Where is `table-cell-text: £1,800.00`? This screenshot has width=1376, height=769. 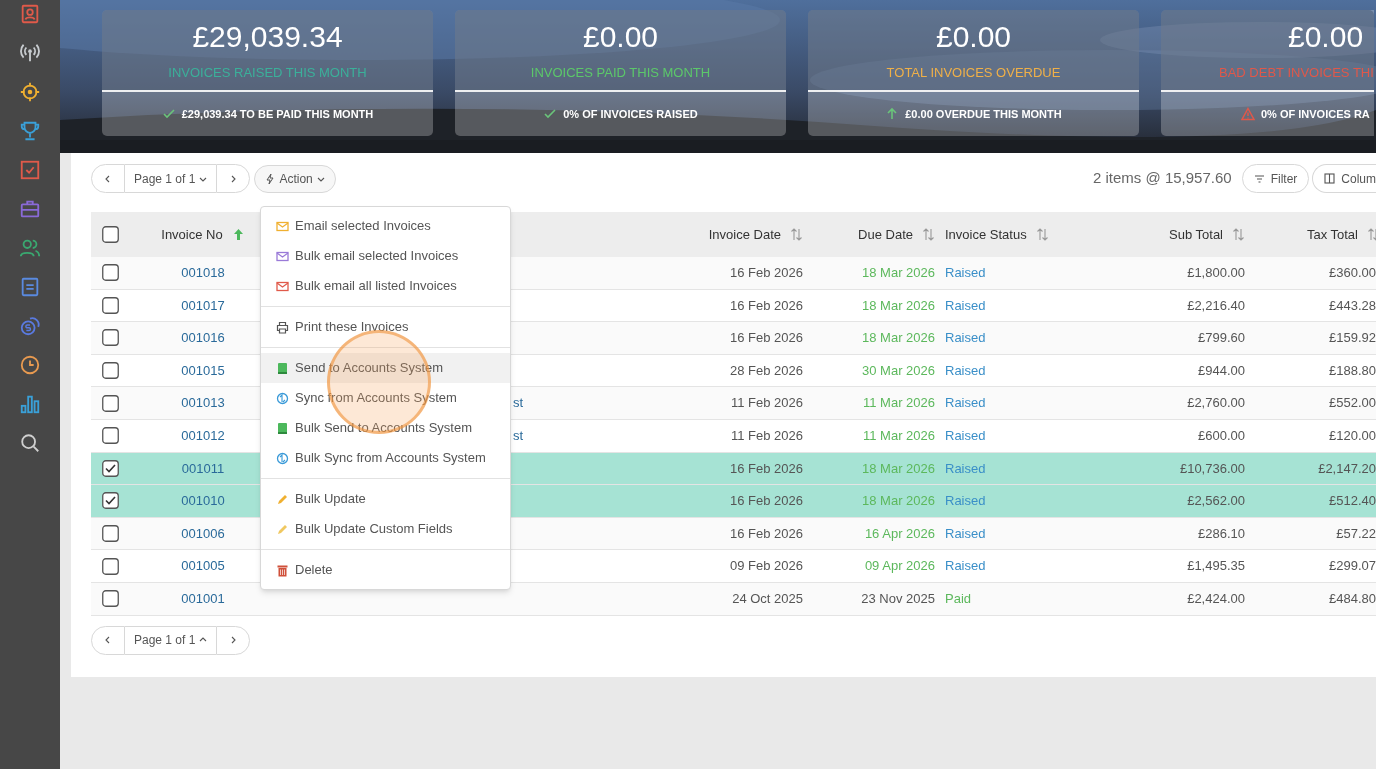 table-cell-text: £1,800.00 is located at coordinates (1216, 273).